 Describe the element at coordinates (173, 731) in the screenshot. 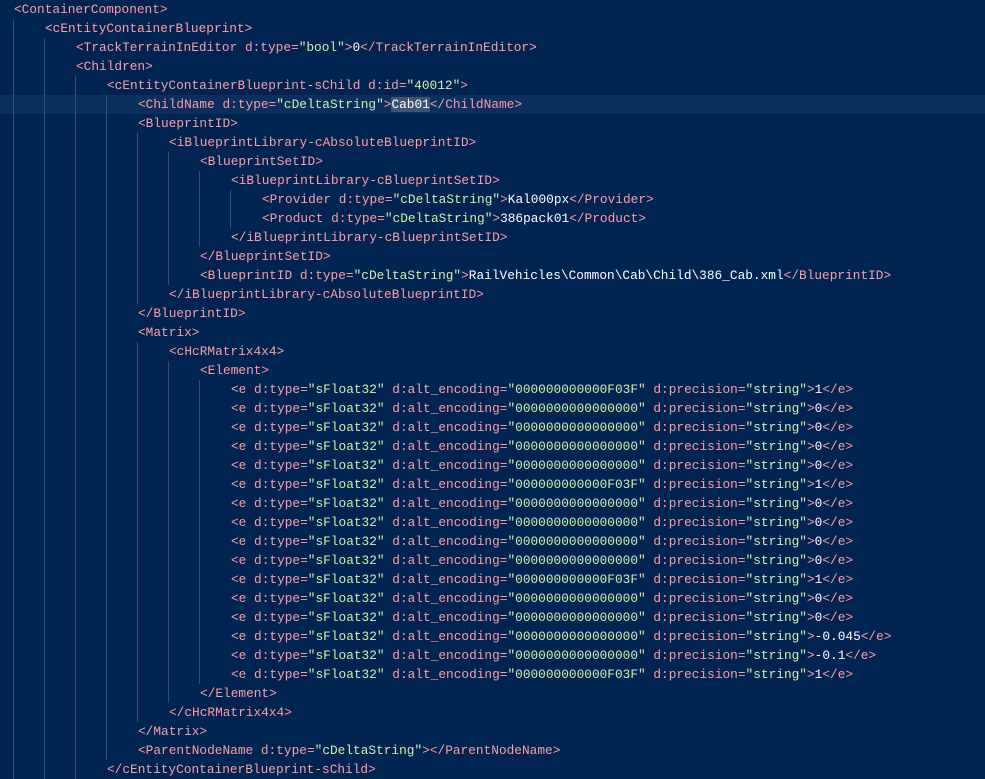

I see `xml-tag-token: </Matrix>` at that location.